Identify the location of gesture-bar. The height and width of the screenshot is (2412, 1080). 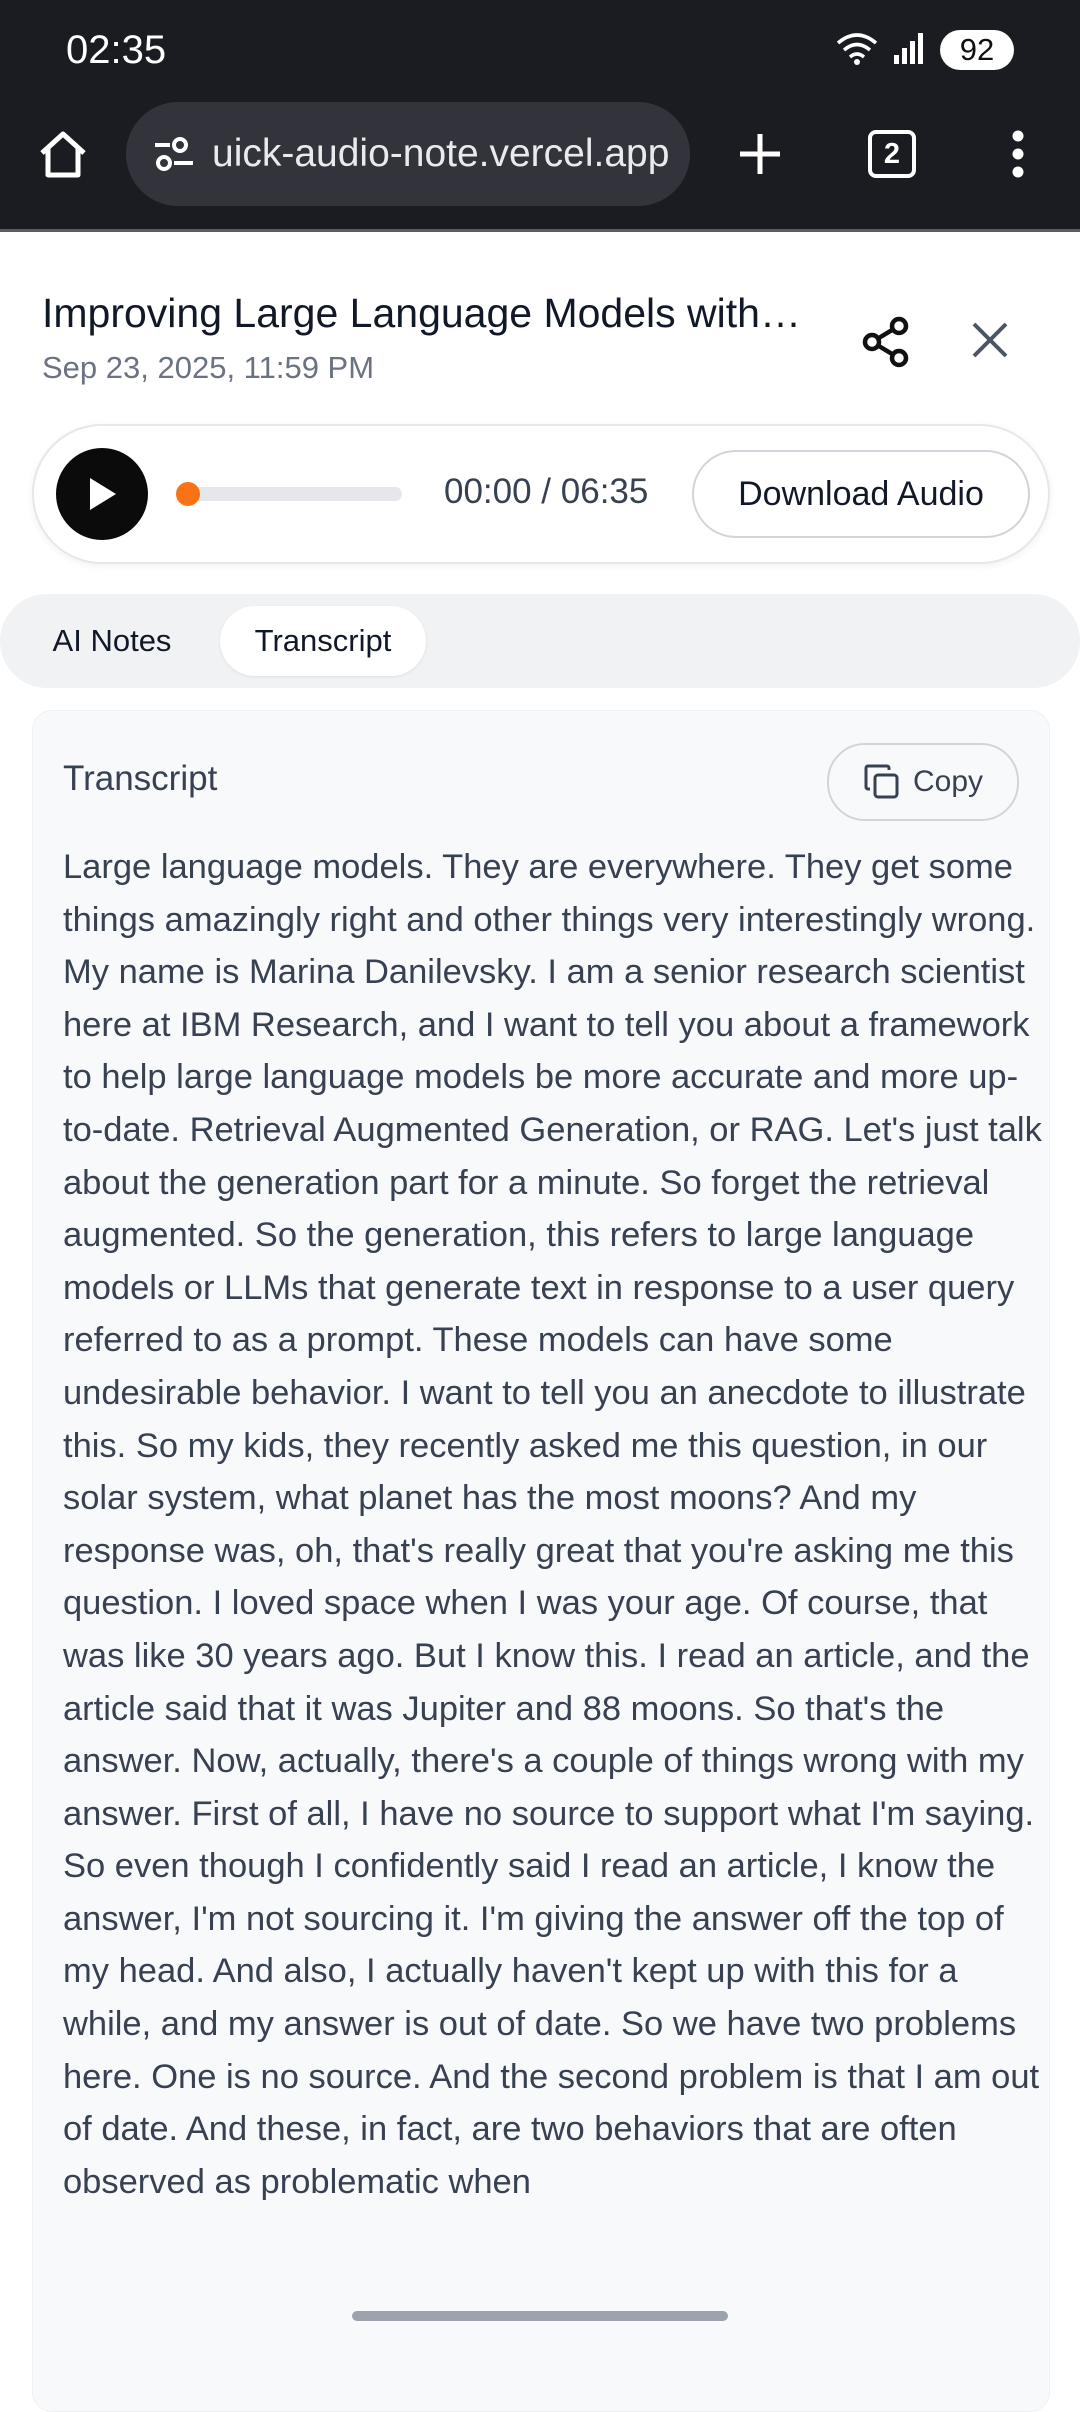
(540, 2316).